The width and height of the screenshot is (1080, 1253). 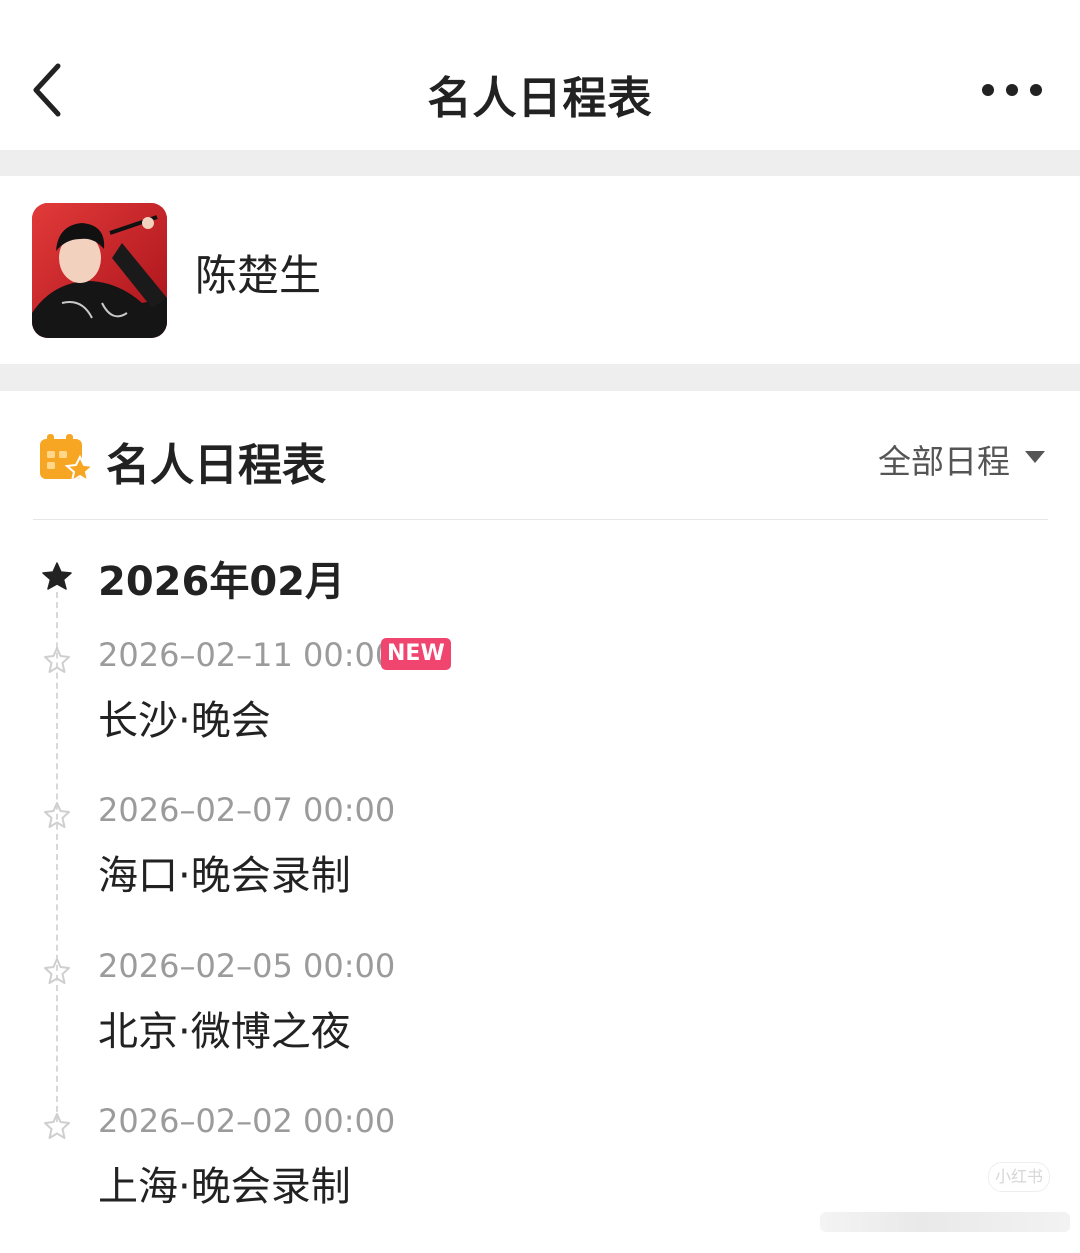 I want to click on watermark: 小红书, so click(x=1019, y=1177).